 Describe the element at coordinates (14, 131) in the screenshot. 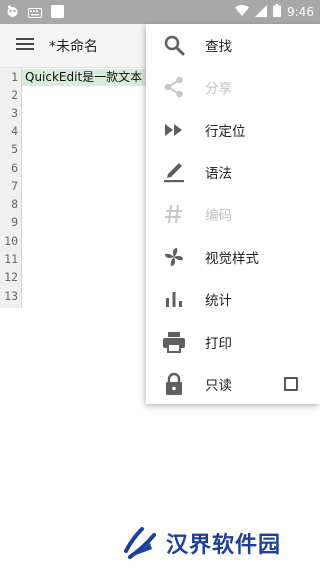

I see `line-number: 4` at that location.